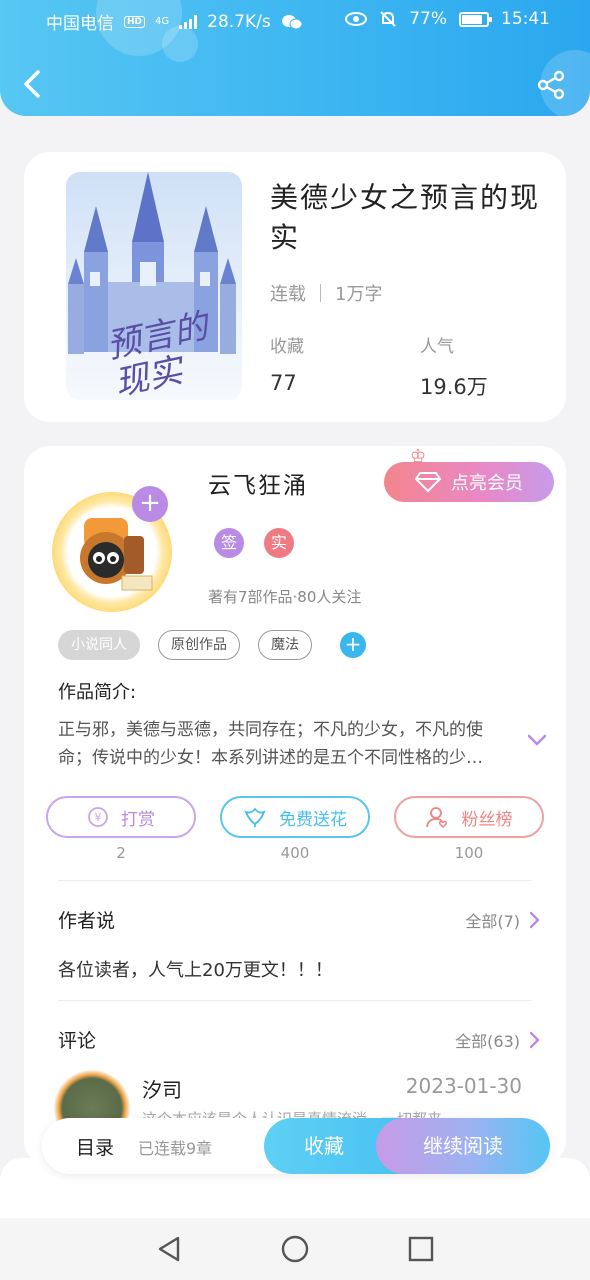 The width and height of the screenshot is (590, 1280). What do you see at coordinates (285, 645) in the screenshot?
I see `tag-item: 魔法` at bounding box center [285, 645].